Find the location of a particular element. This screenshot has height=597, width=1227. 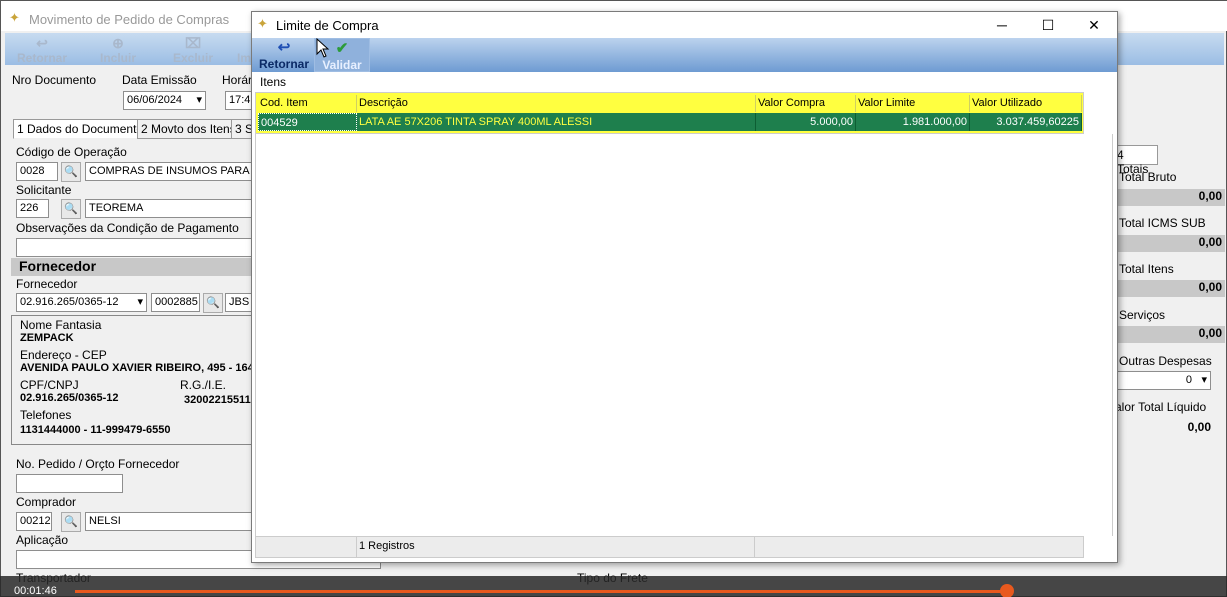

total-icms-label: Total ICMS SUB is located at coordinates (1162, 223).